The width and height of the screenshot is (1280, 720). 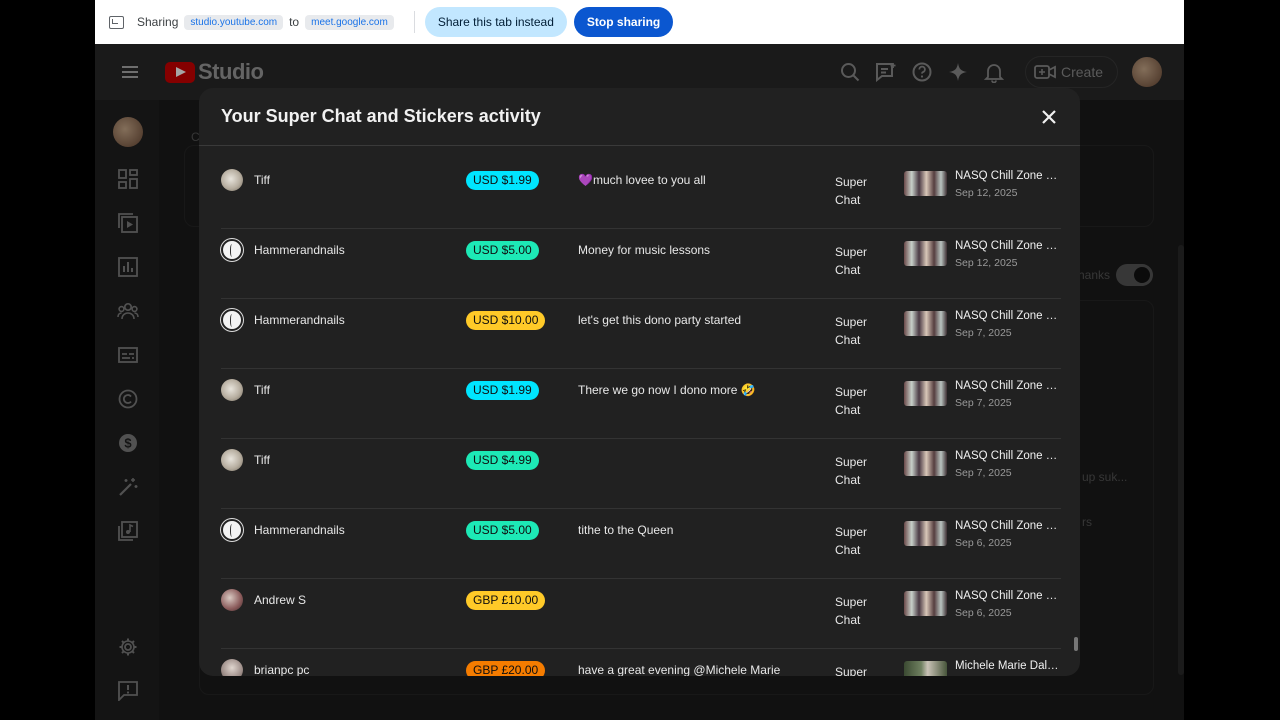 I want to click on share-source-chip: studio.youtube.com, so click(x=234, y=22).